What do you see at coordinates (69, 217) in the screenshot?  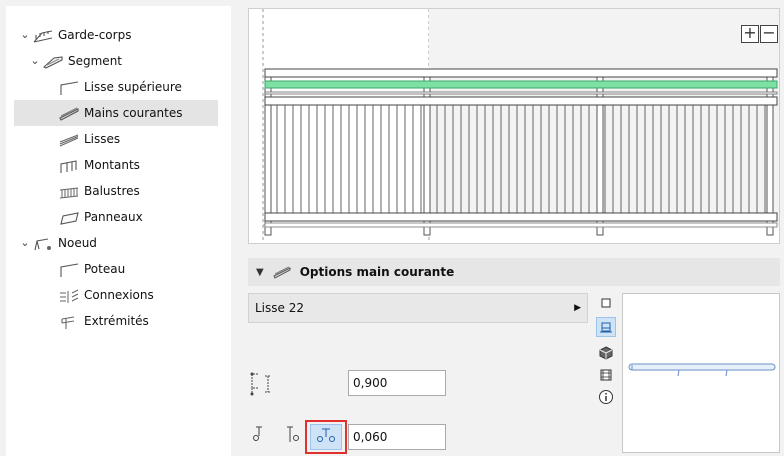 I see `panels-icon` at bounding box center [69, 217].